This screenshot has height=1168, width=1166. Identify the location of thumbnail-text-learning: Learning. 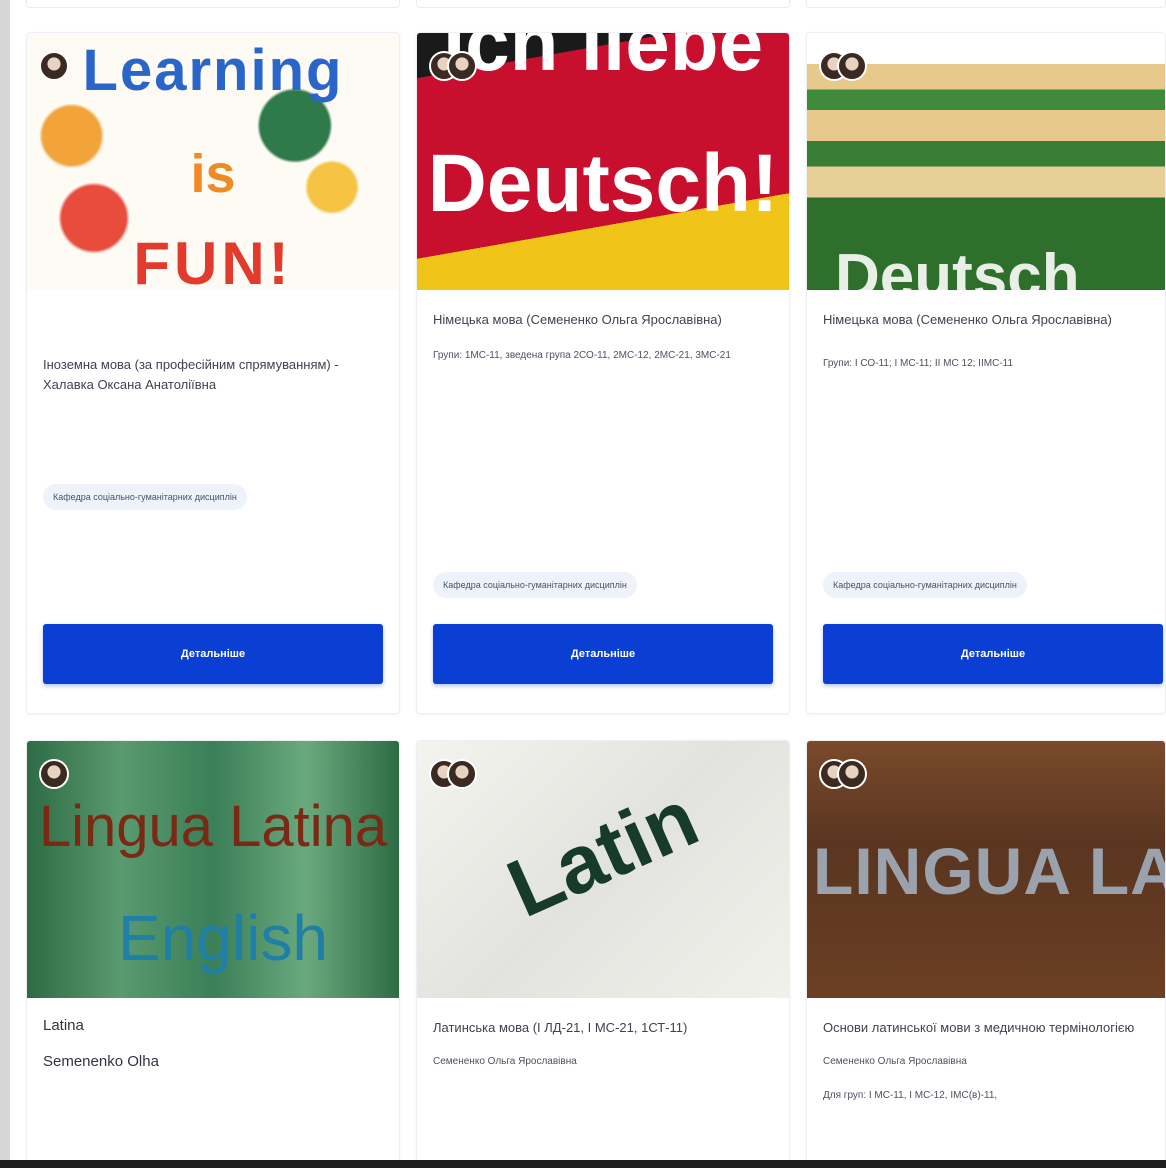
(213, 70).